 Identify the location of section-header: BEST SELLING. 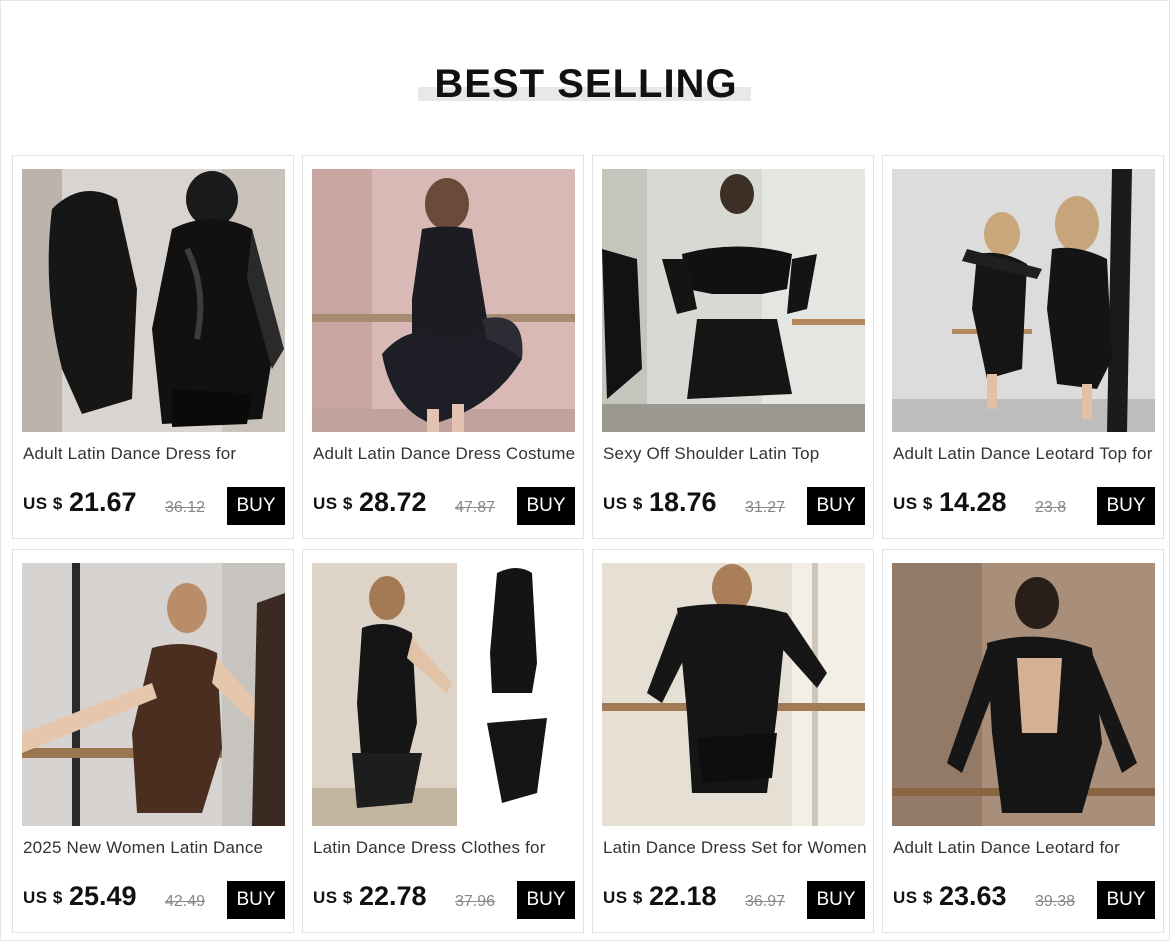
(585, 86).